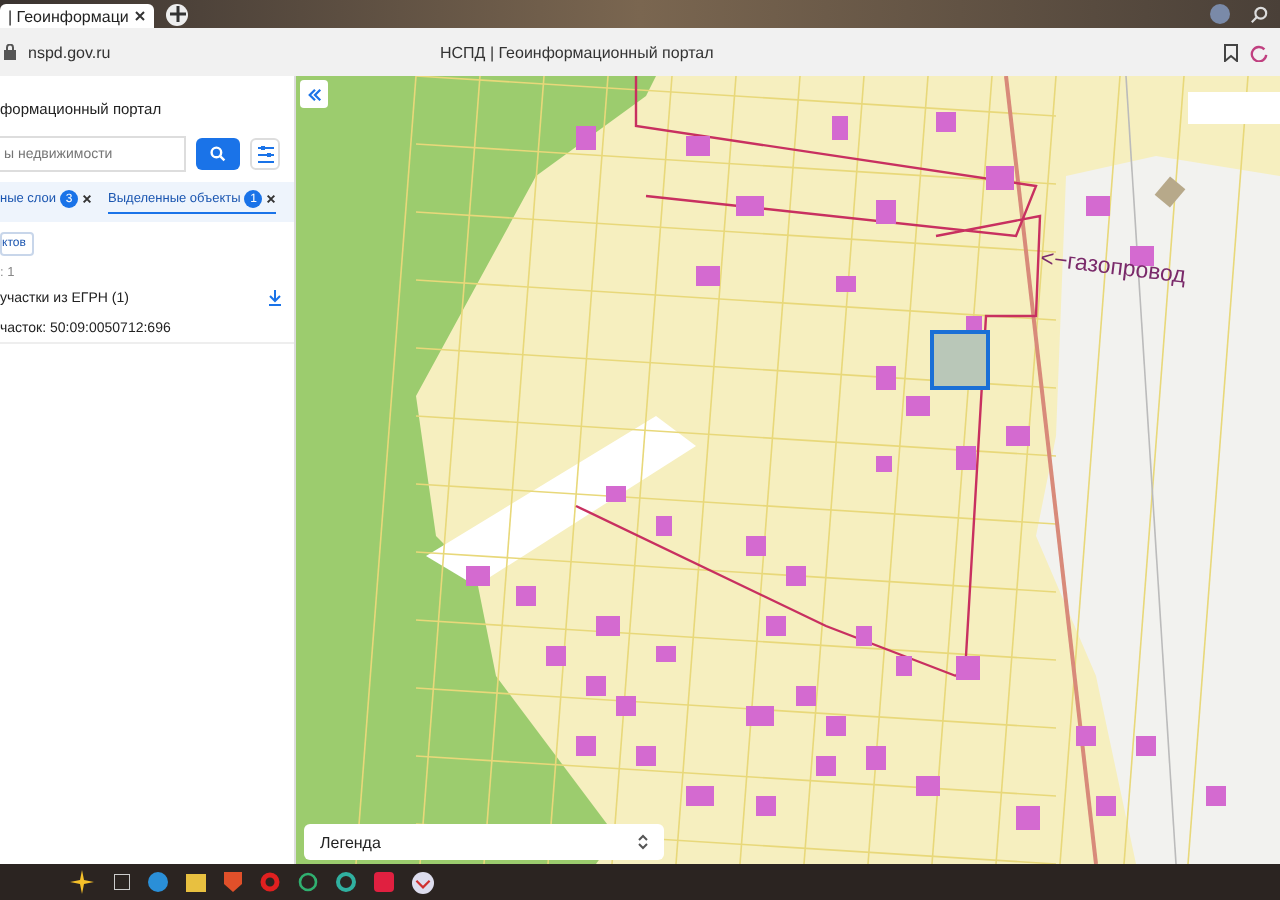 The height and width of the screenshot is (900, 1280). What do you see at coordinates (270, 882) in the screenshot?
I see `ring-icon` at bounding box center [270, 882].